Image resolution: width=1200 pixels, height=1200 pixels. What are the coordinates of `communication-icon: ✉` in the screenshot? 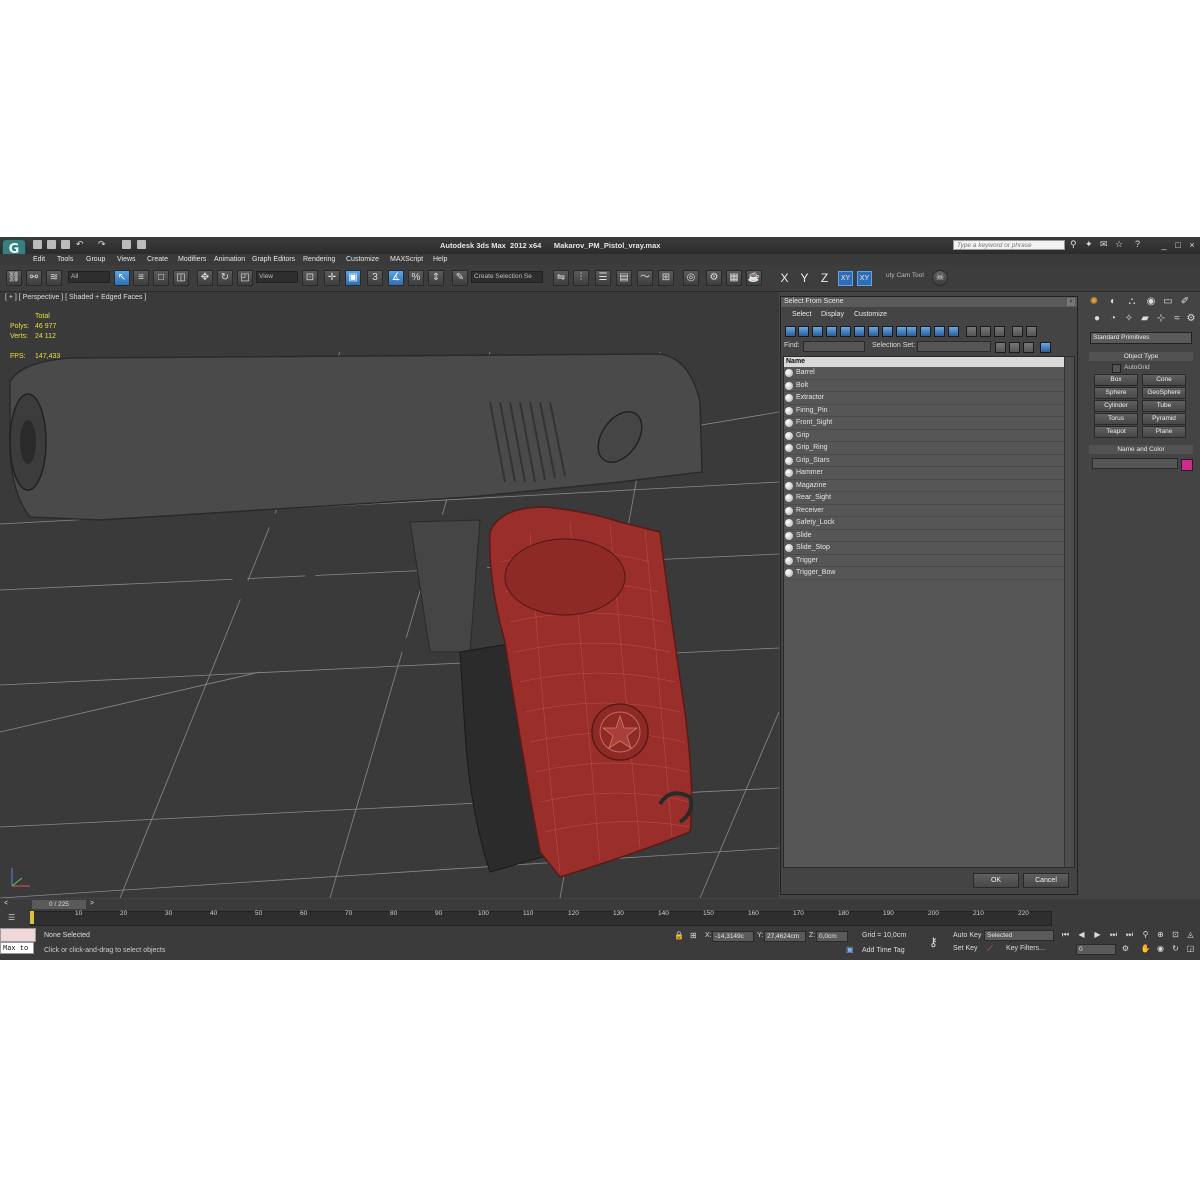 It's located at (1104, 244).